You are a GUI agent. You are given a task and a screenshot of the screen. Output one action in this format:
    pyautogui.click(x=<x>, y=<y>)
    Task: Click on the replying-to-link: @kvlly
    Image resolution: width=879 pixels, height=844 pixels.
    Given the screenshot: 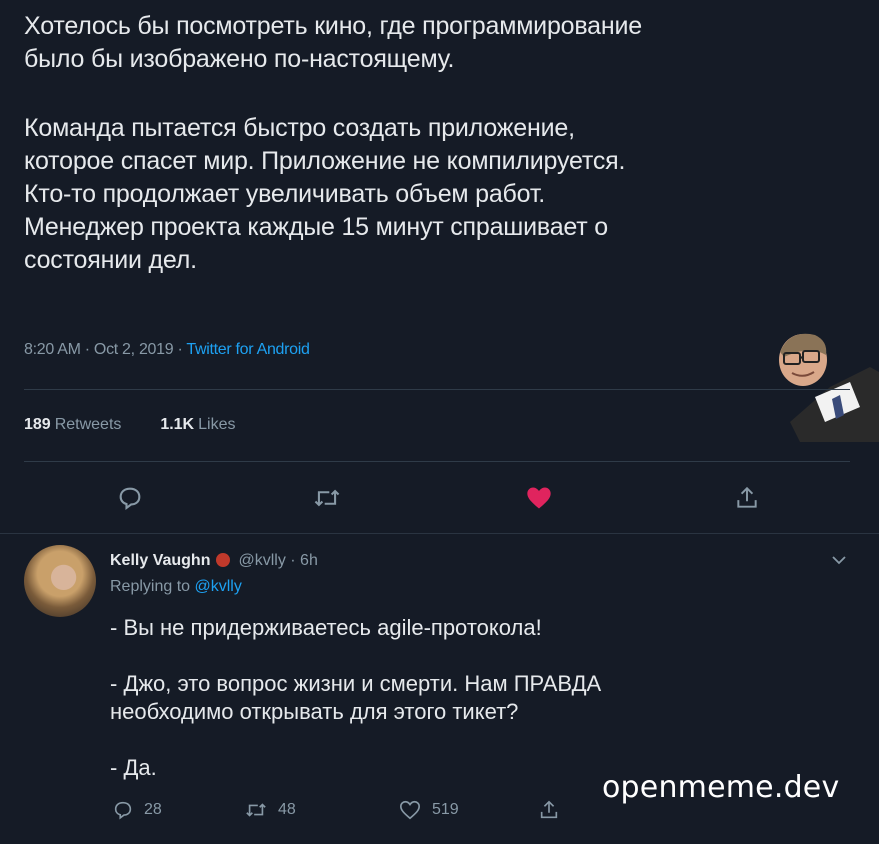 What is the action you would take?
    pyautogui.click(x=218, y=586)
    